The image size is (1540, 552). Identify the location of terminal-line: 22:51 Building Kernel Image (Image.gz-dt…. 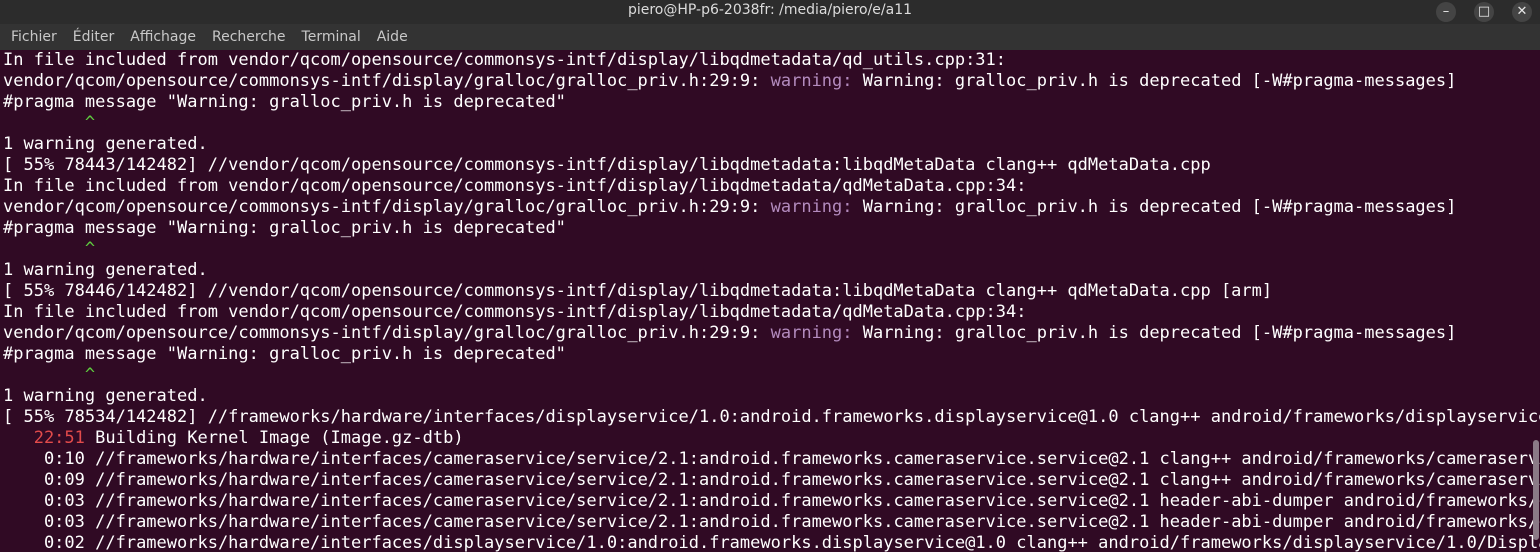
(771, 438).